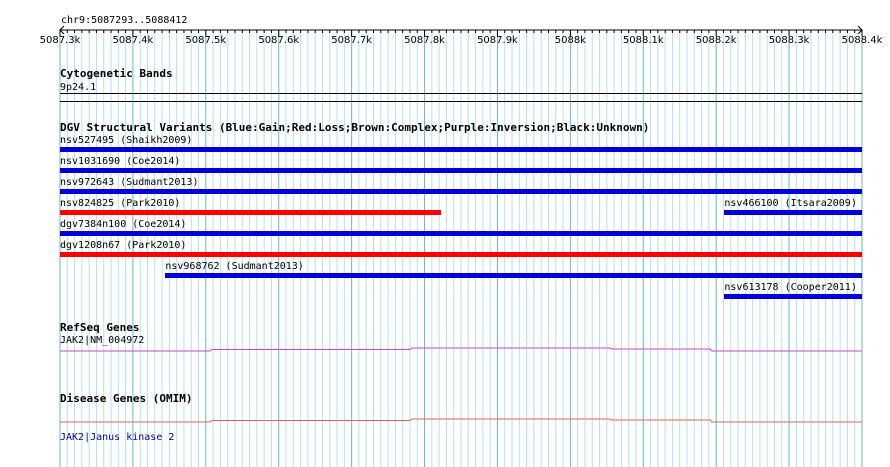 The image size is (890, 467). What do you see at coordinates (206, 40) in the screenshot?
I see `ruler-tick-label: 5087.5k` at bounding box center [206, 40].